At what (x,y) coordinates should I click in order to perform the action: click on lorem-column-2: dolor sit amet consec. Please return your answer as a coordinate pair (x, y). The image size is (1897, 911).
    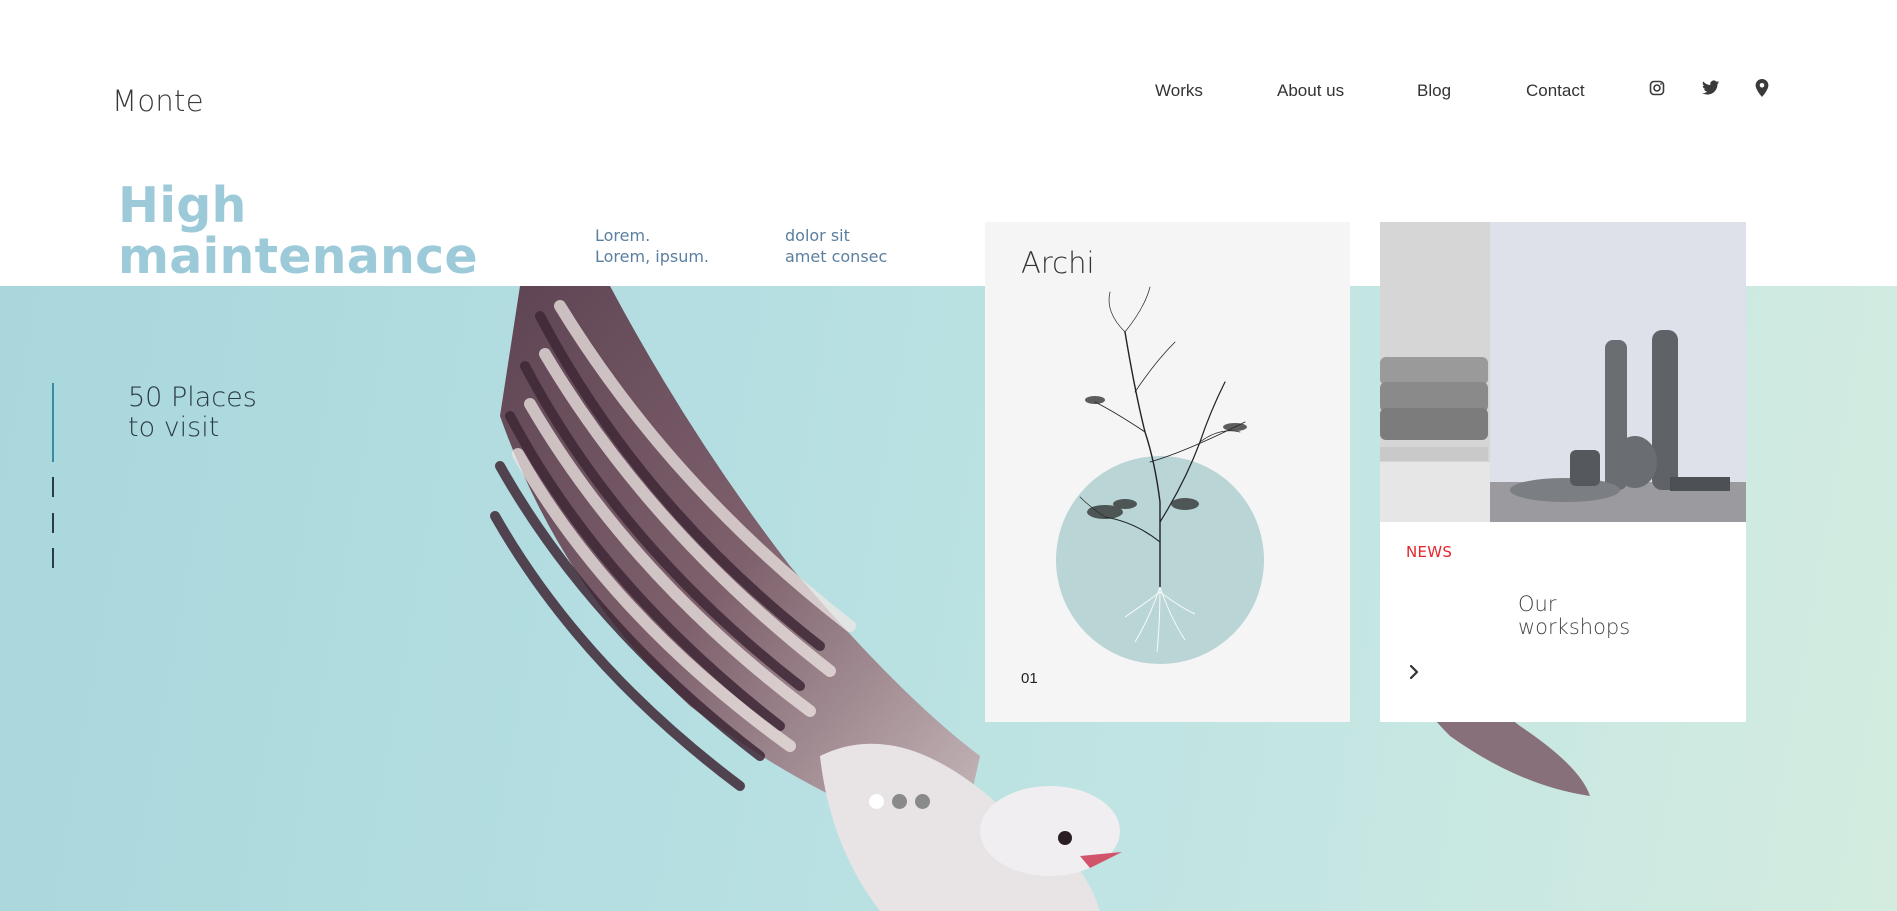
    Looking at the image, I should click on (836, 246).